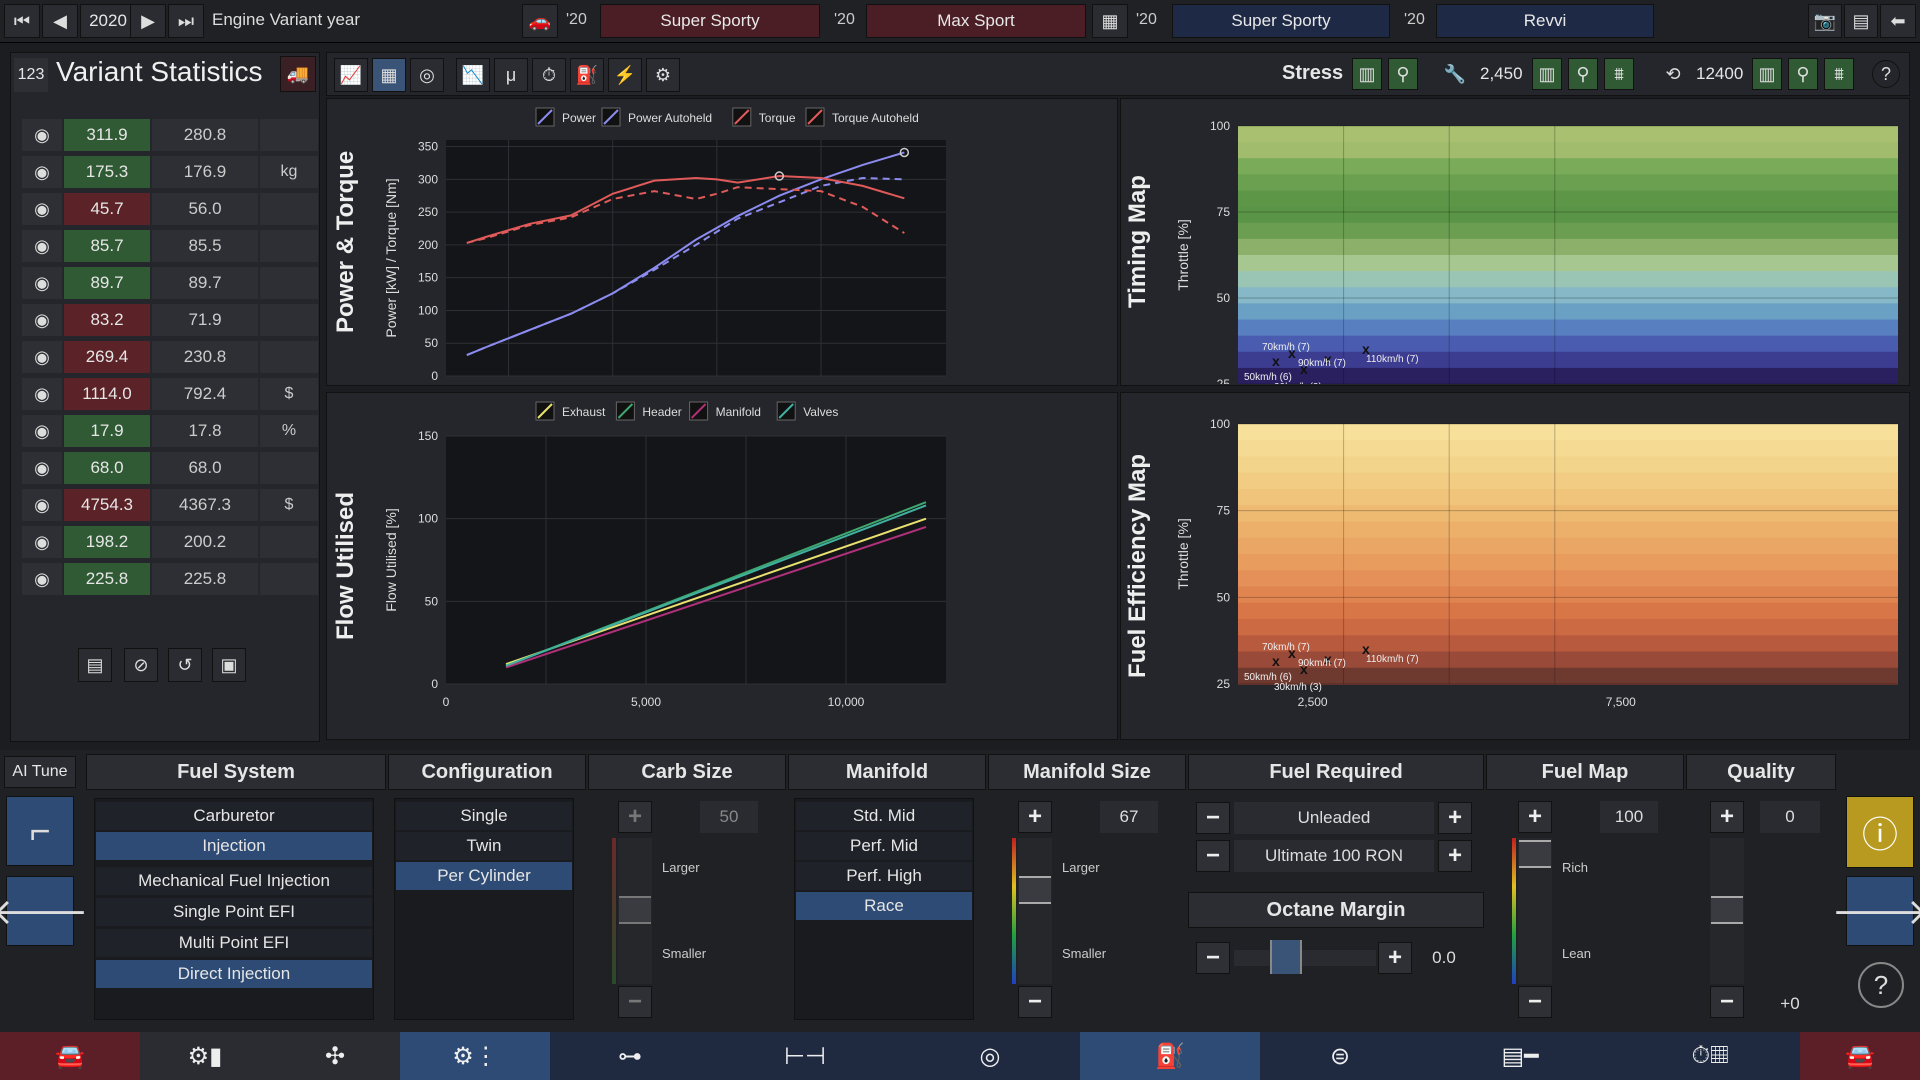  Describe the element at coordinates (484, 816) in the screenshot. I see `option-single: Single` at that location.